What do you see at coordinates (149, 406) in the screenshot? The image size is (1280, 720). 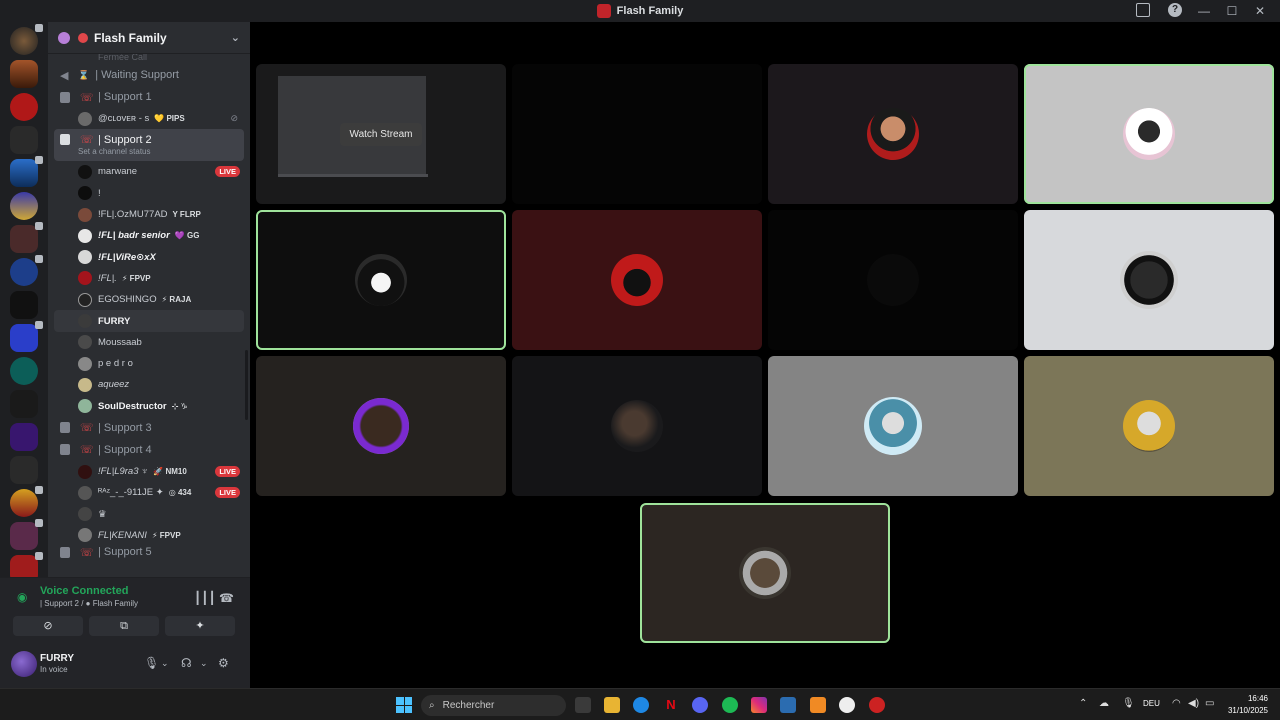 I see `voice-member: SoulDestructor ⊹ ♑` at bounding box center [149, 406].